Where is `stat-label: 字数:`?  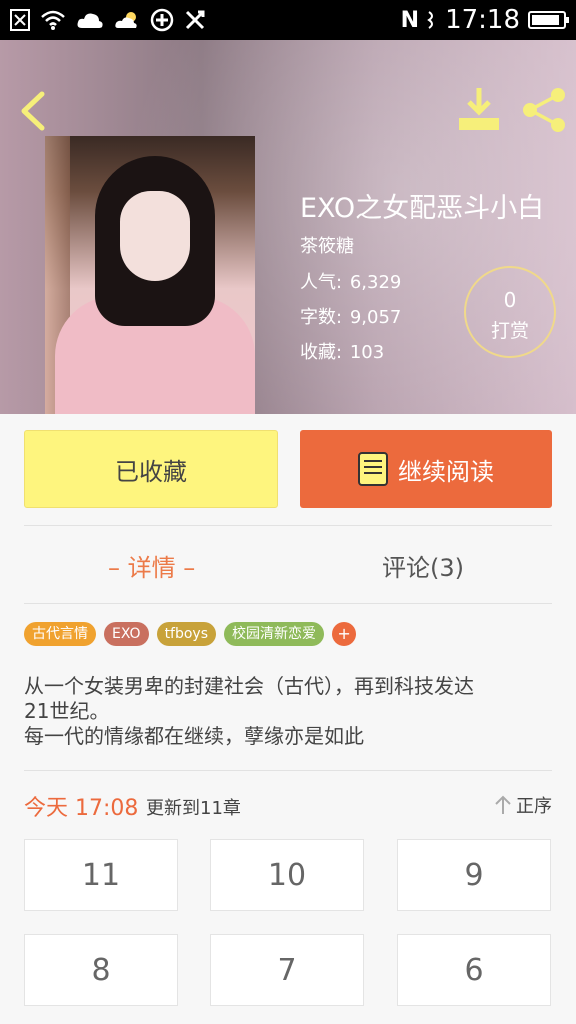
stat-label: 字数: is located at coordinates (321, 317).